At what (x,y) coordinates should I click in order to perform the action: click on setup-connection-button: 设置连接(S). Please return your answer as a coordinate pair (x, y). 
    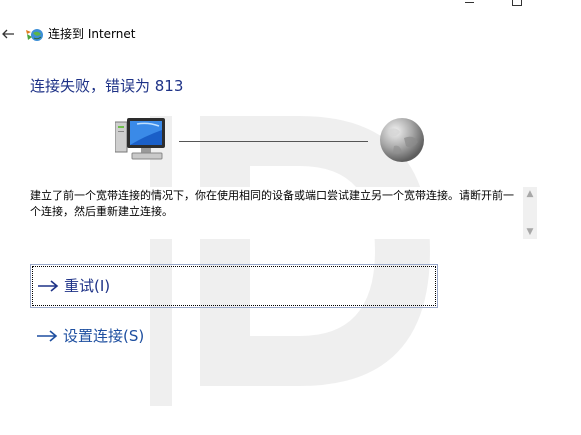
    Looking at the image, I should click on (234, 336).